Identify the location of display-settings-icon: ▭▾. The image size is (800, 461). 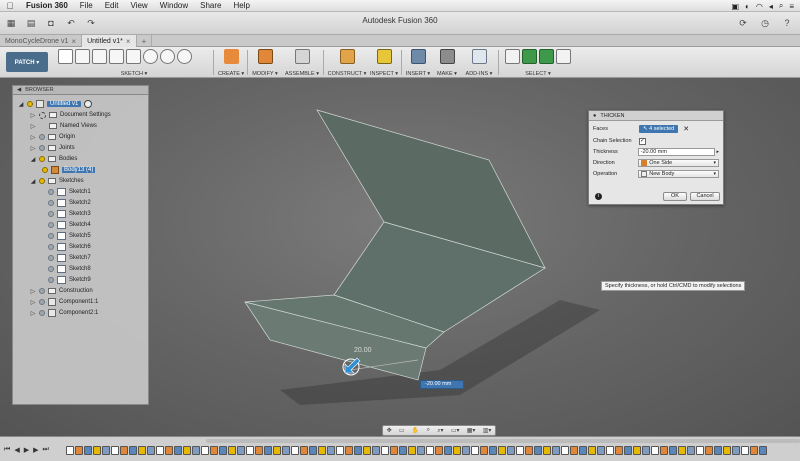
(455, 430).